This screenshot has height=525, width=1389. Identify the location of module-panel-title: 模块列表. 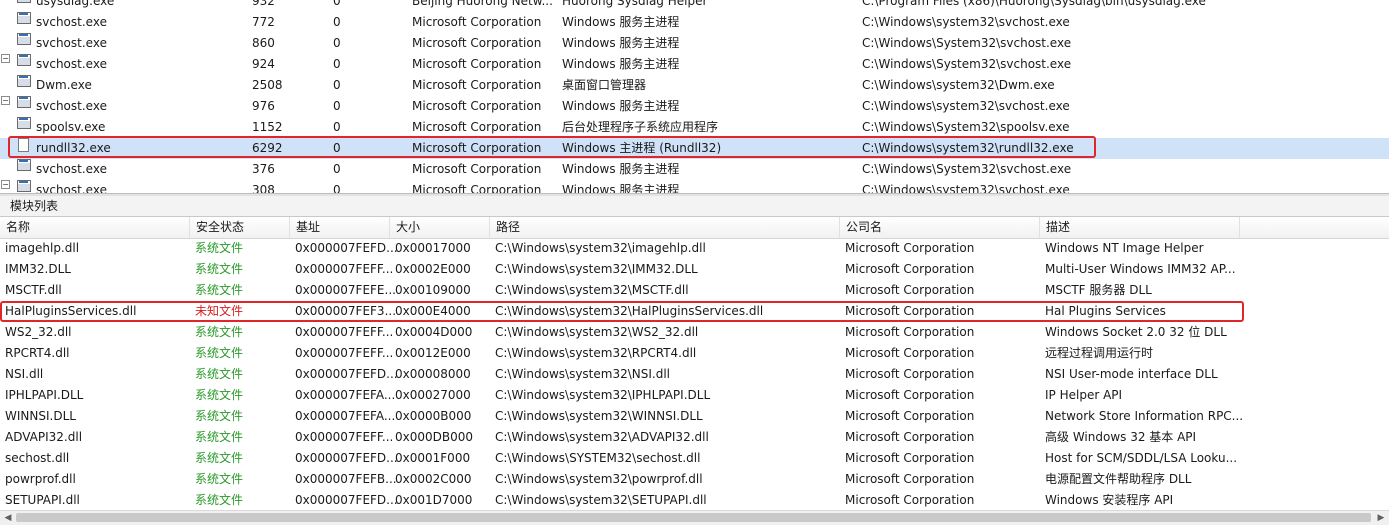
(34, 206).